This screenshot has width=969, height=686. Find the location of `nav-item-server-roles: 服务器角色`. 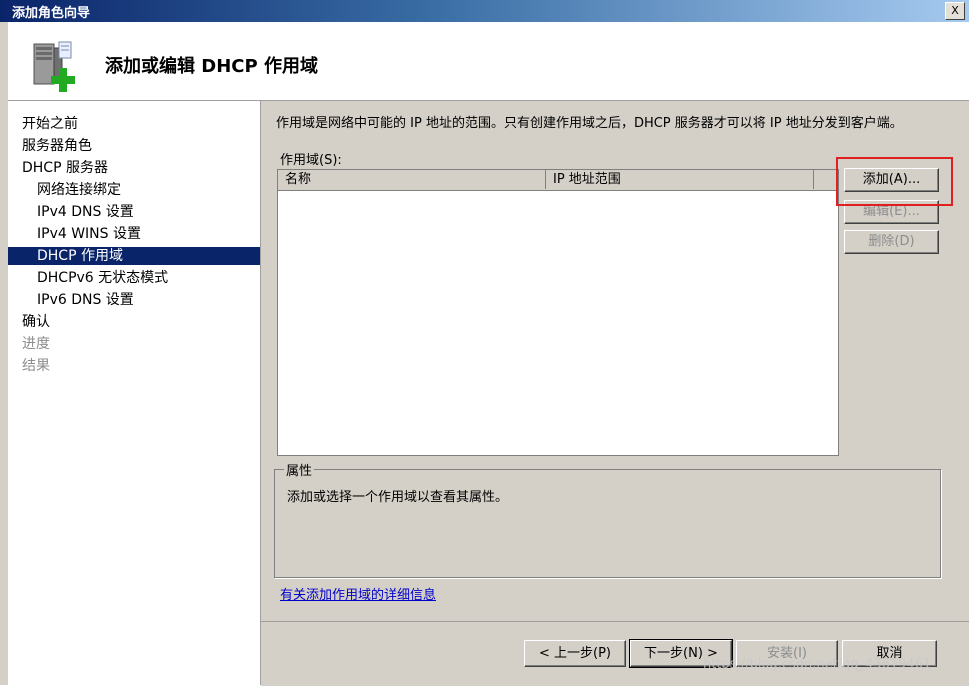

nav-item-server-roles: 服务器角色 is located at coordinates (134, 146).